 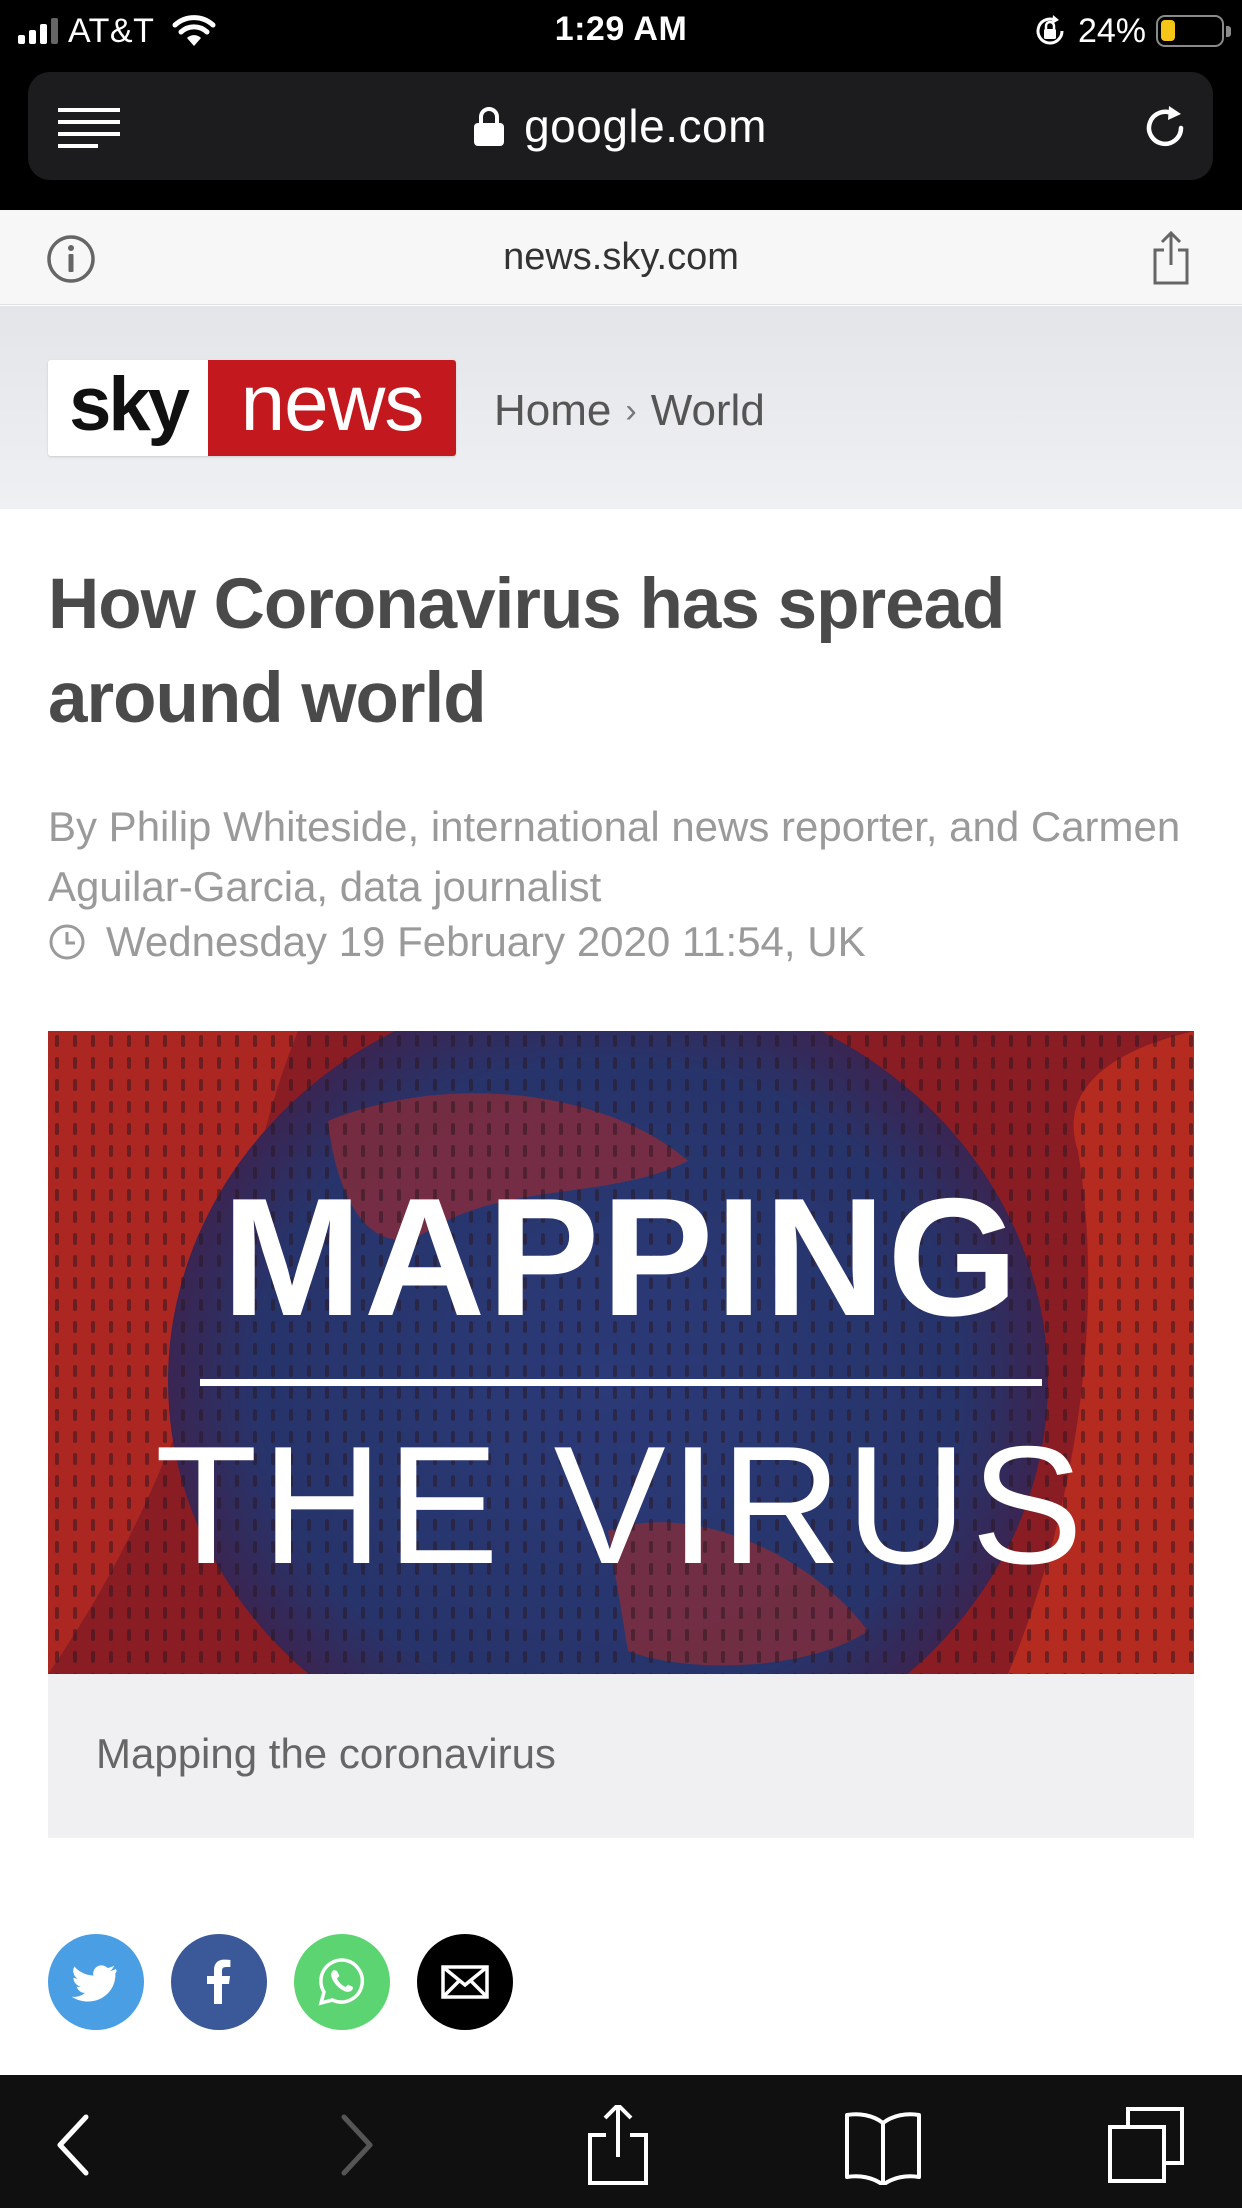 What do you see at coordinates (621, 1257) in the screenshot?
I see `hero-title-line-1: MAPPING` at bounding box center [621, 1257].